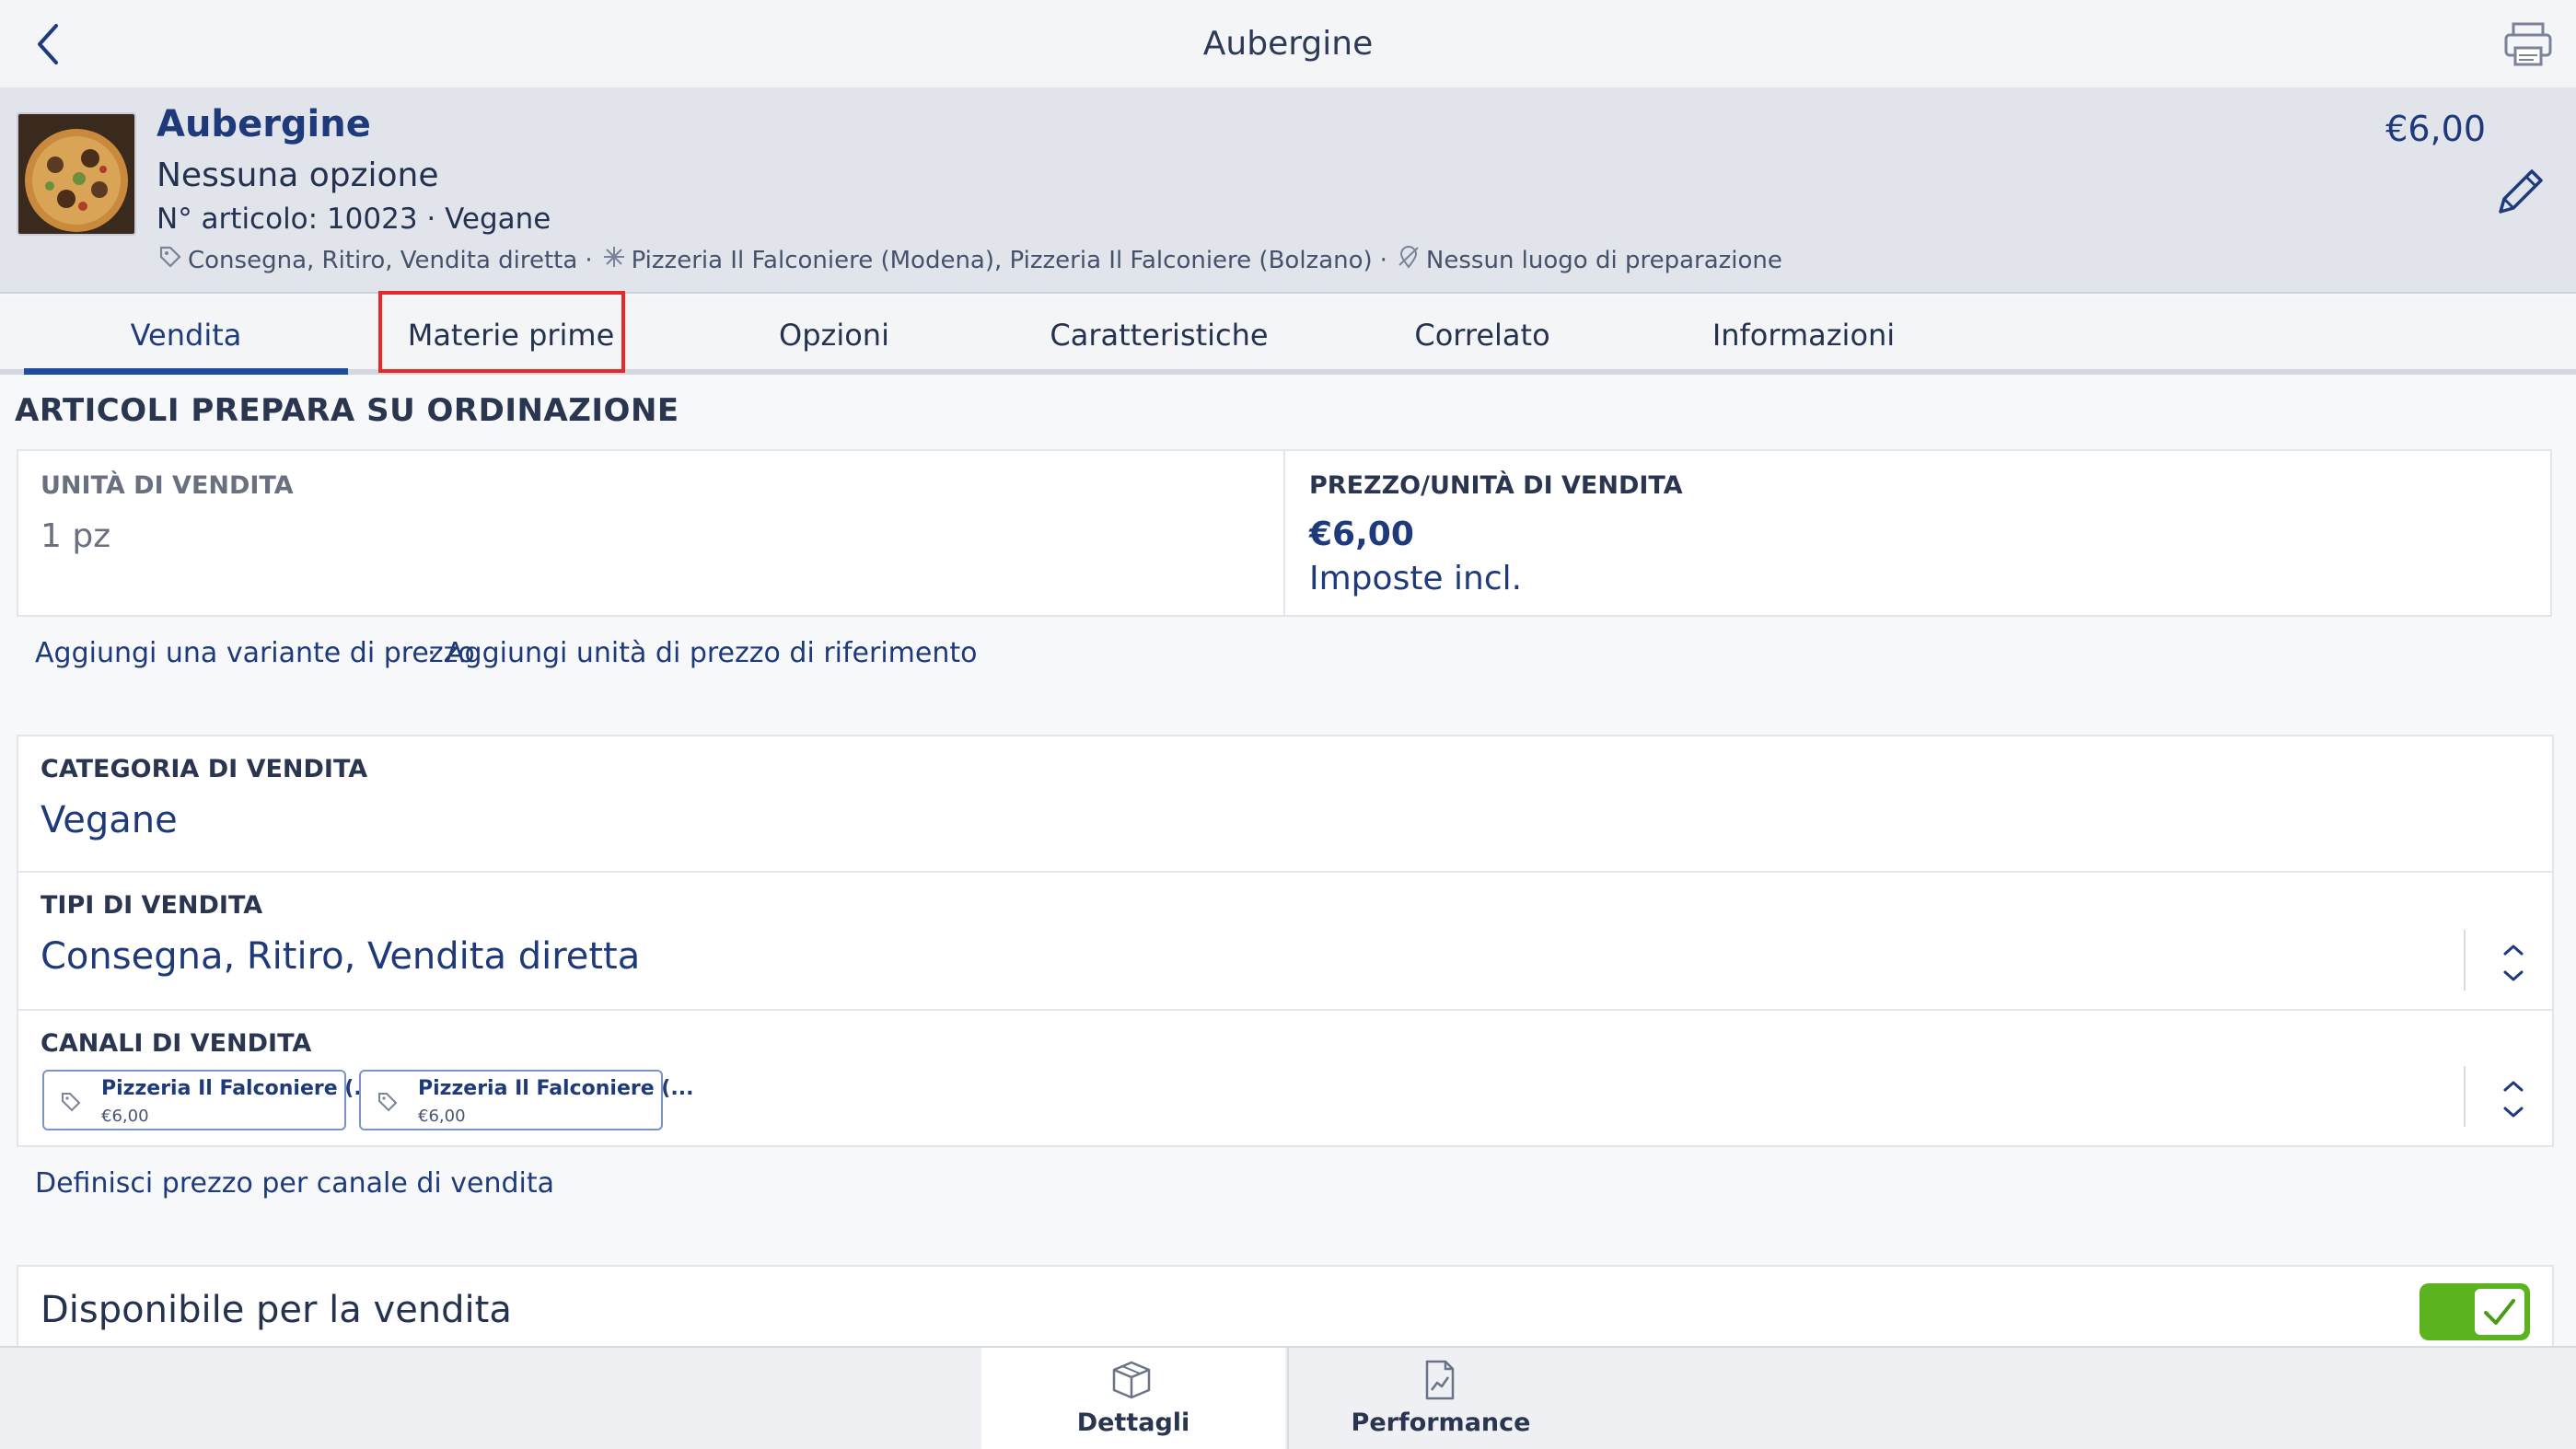  I want to click on item-price: €6,00, so click(2435, 129).